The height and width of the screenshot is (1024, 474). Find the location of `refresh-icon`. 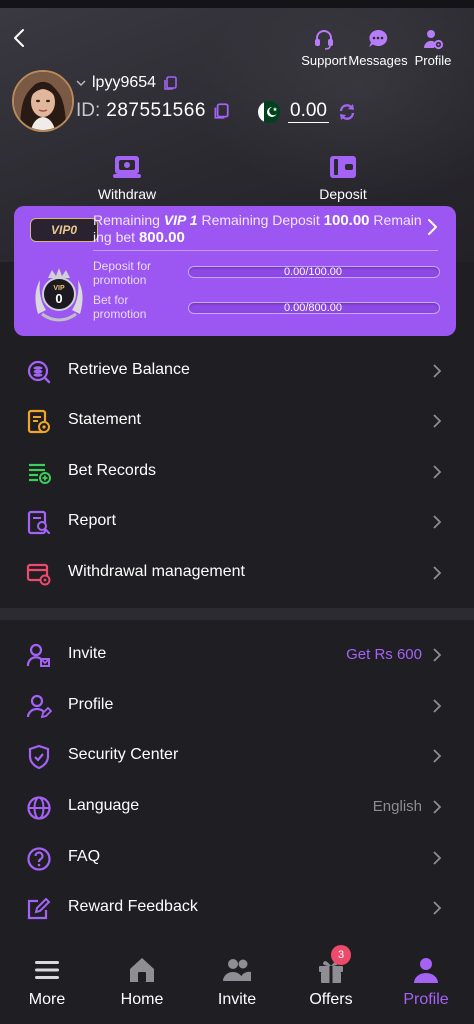

refresh-icon is located at coordinates (347, 112).